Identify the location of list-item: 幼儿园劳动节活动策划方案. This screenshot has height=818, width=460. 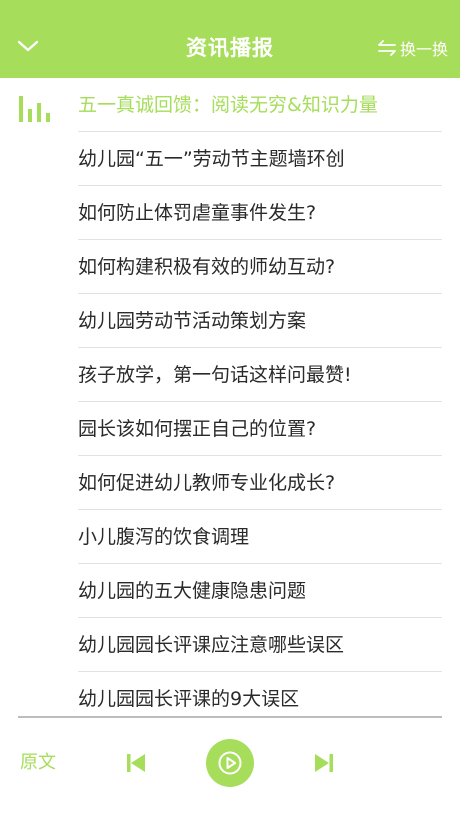
(260, 321).